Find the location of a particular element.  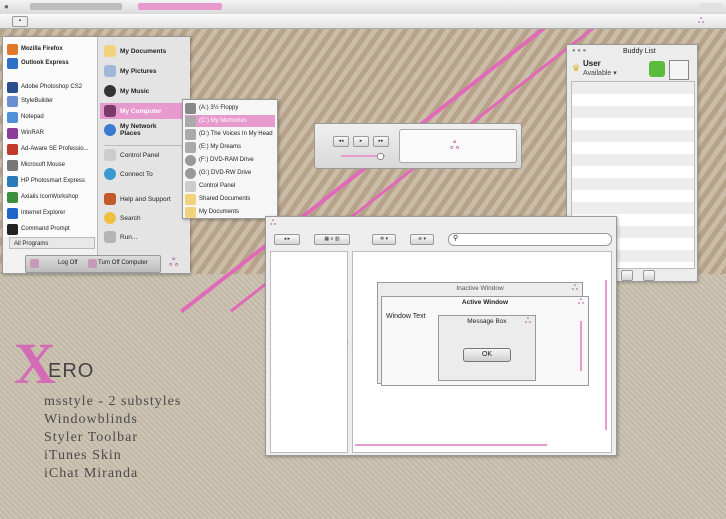

help-icon is located at coordinates (110, 199).